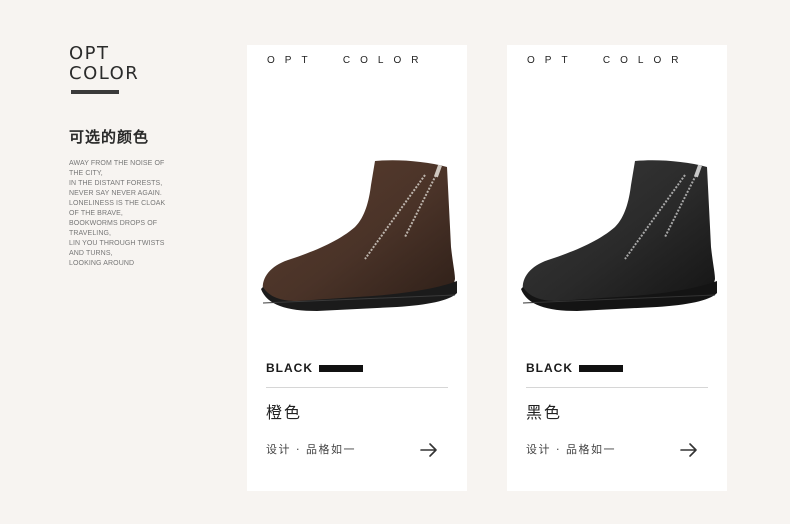 This screenshot has width=790, height=524. I want to click on black-boot-icon, so click(619, 235).